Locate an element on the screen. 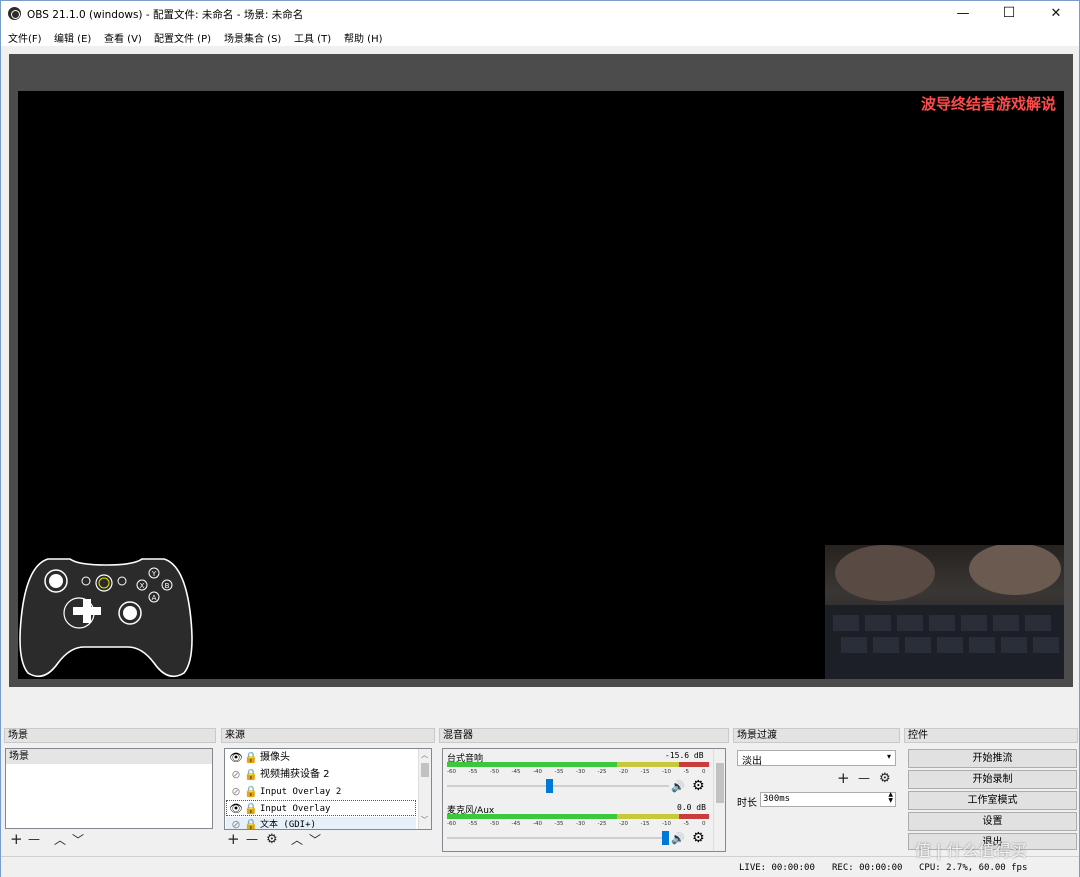 The height and width of the screenshot is (877, 1080). scenes-list: 场景 is located at coordinates (109, 788).